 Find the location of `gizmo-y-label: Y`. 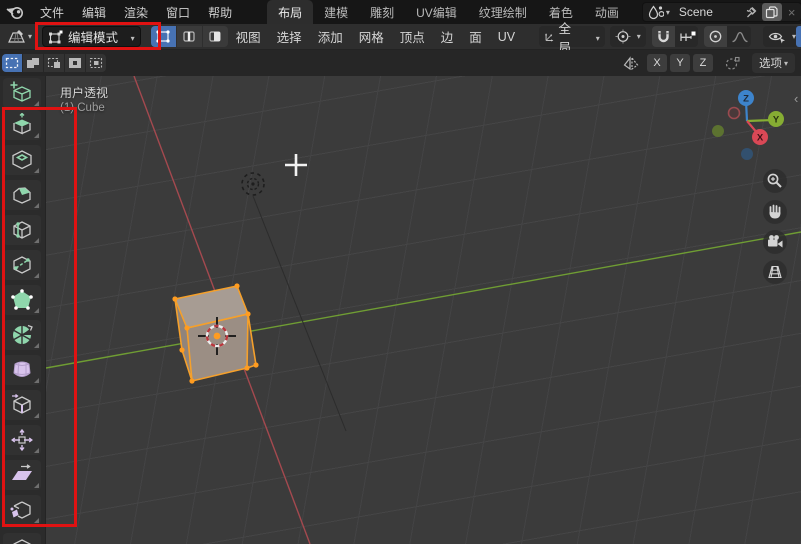

gizmo-y-label: Y is located at coordinates (776, 120).